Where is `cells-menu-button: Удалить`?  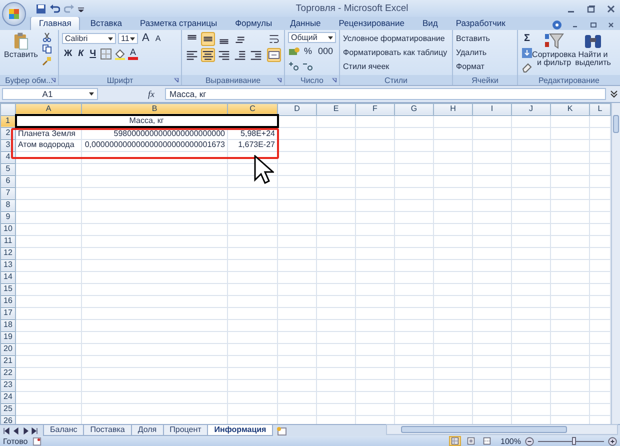
cells-menu-button: Удалить is located at coordinates (485, 52).